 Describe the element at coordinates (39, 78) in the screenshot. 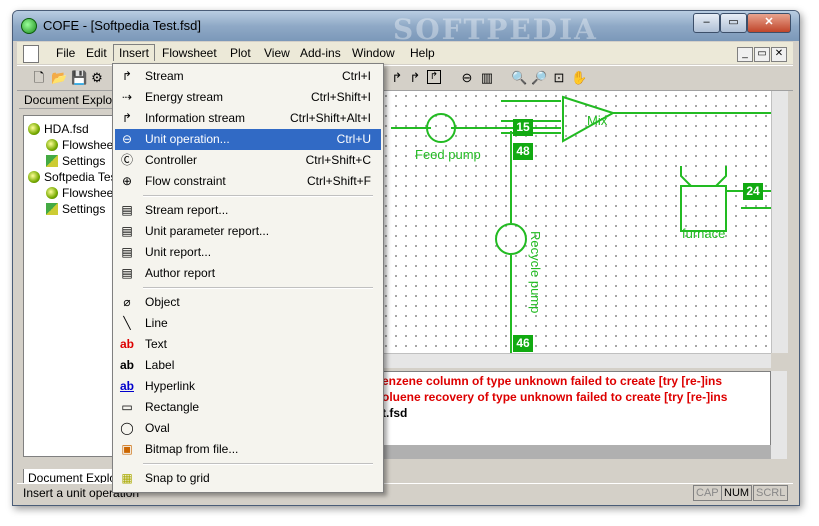

I see `new-file-icon: 🗋` at that location.